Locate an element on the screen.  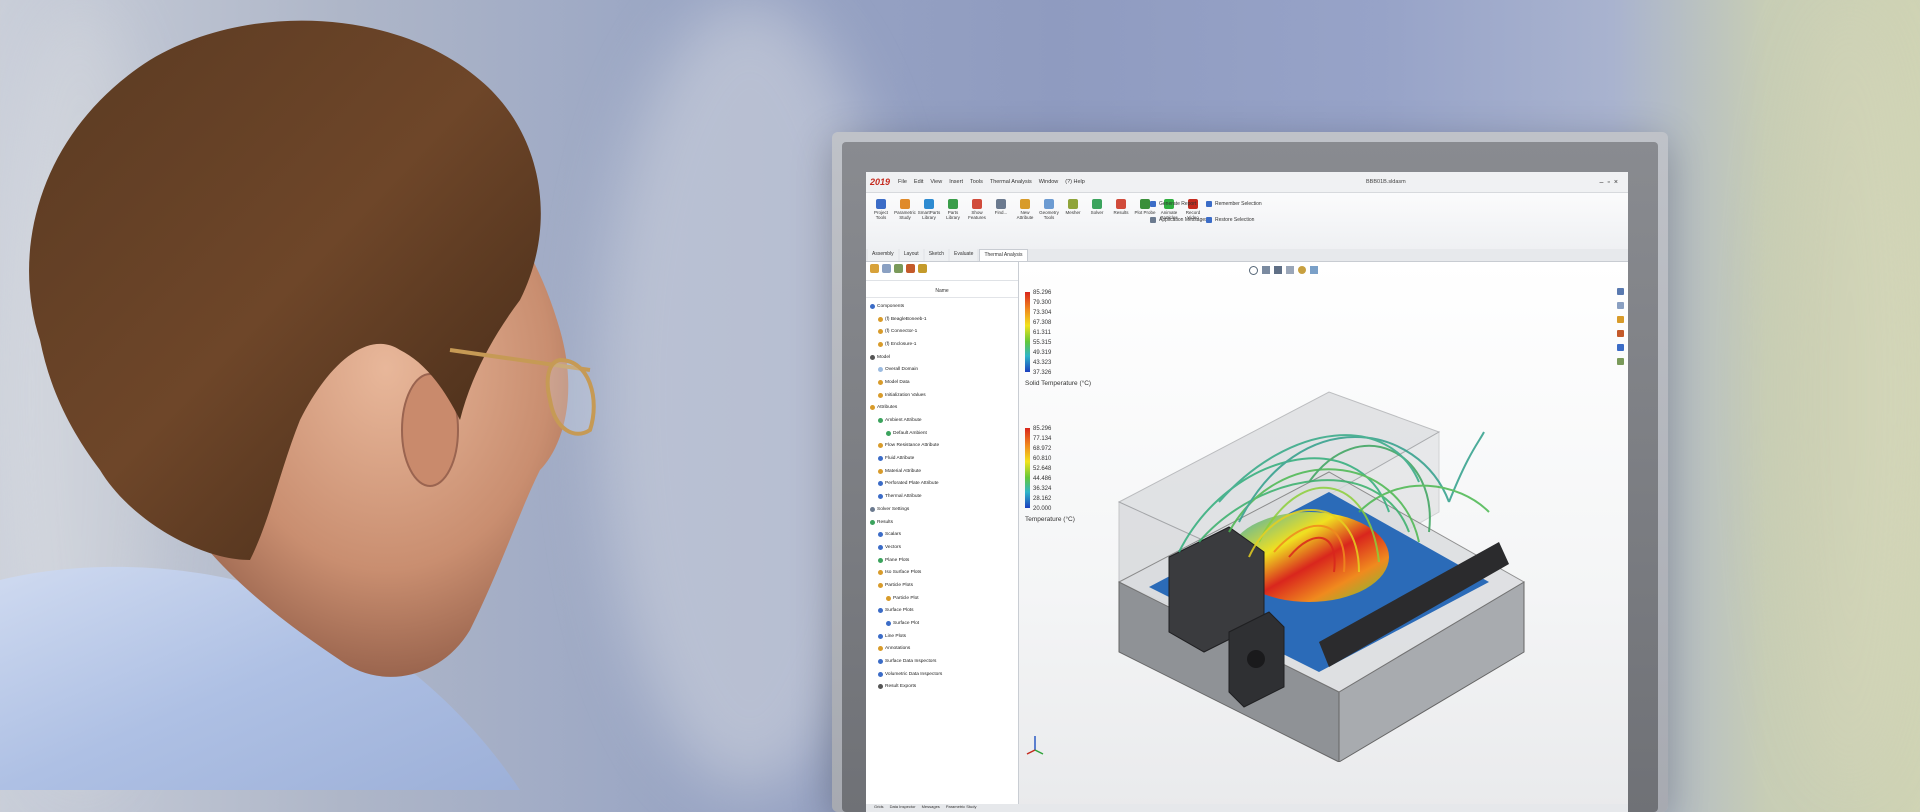
display-icon is located at coordinates (910, 268).